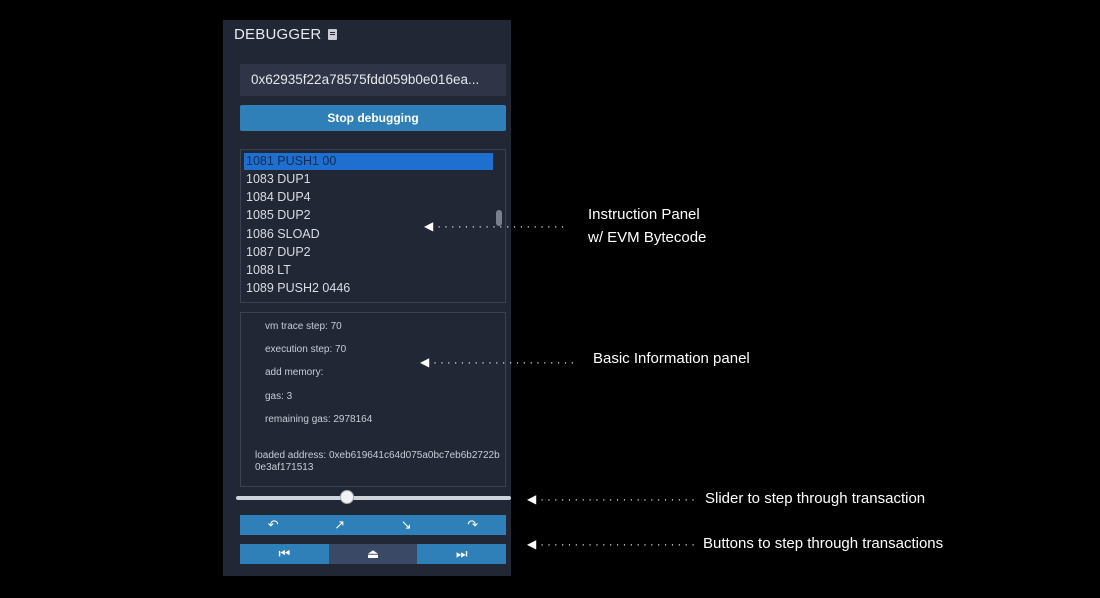 Image resolution: width=1100 pixels, height=598 pixels. I want to click on jump-next-button: ⏭, so click(462, 554).